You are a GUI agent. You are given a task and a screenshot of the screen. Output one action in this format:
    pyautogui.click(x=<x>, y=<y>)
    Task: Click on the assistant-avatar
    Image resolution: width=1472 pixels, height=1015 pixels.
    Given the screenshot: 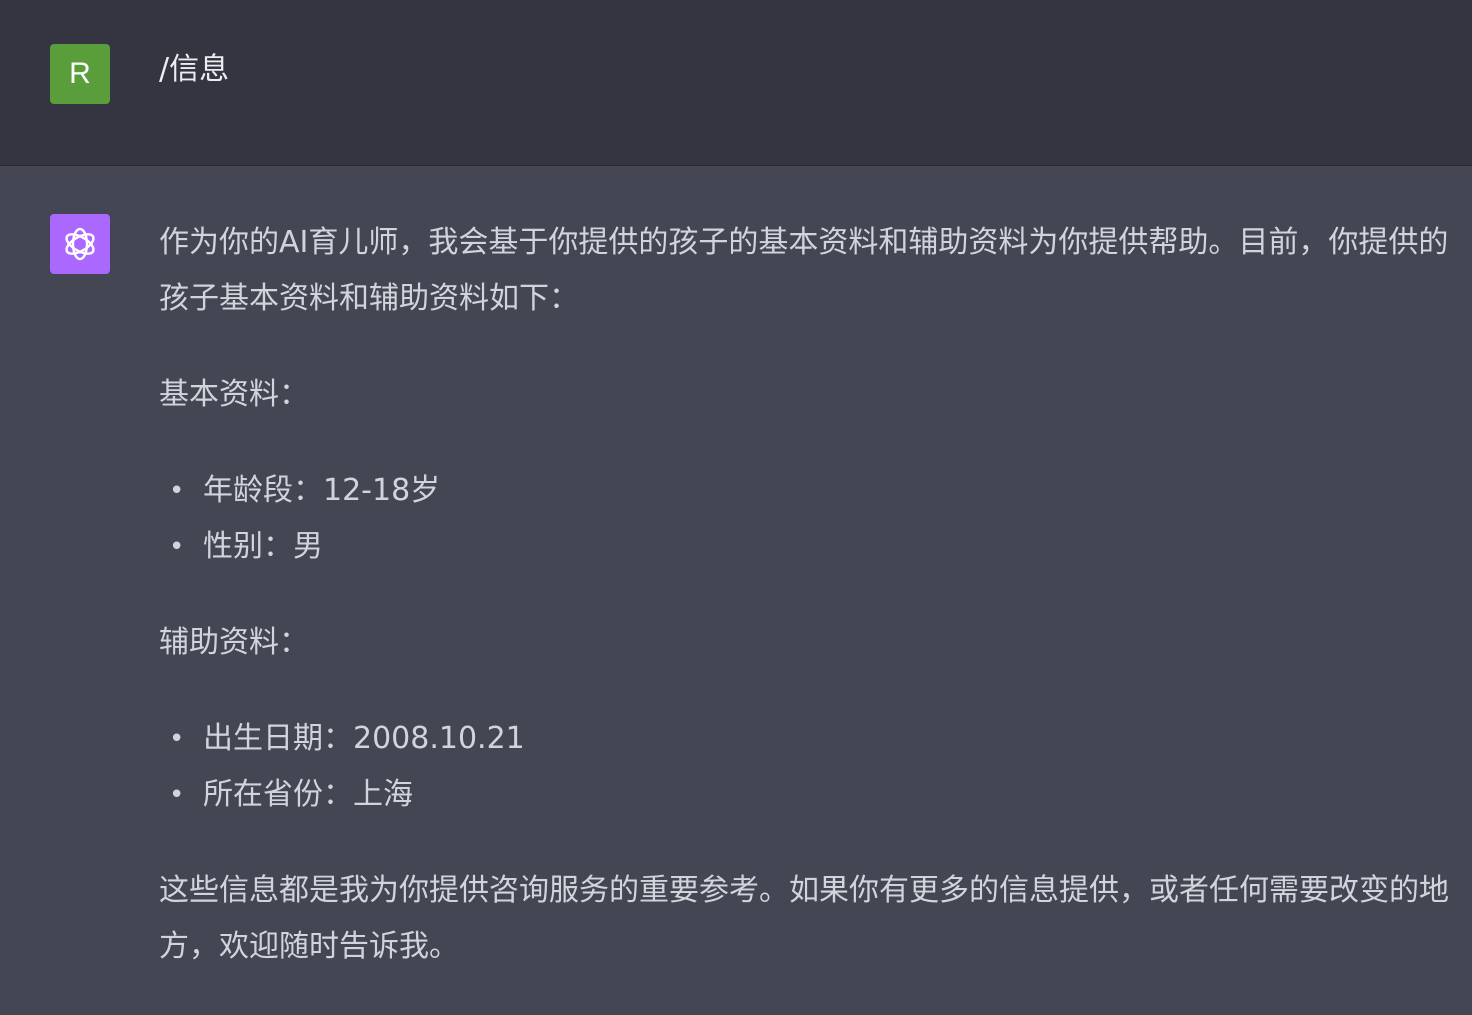 What is the action you would take?
    pyautogui.click(x=80, y=244)
    